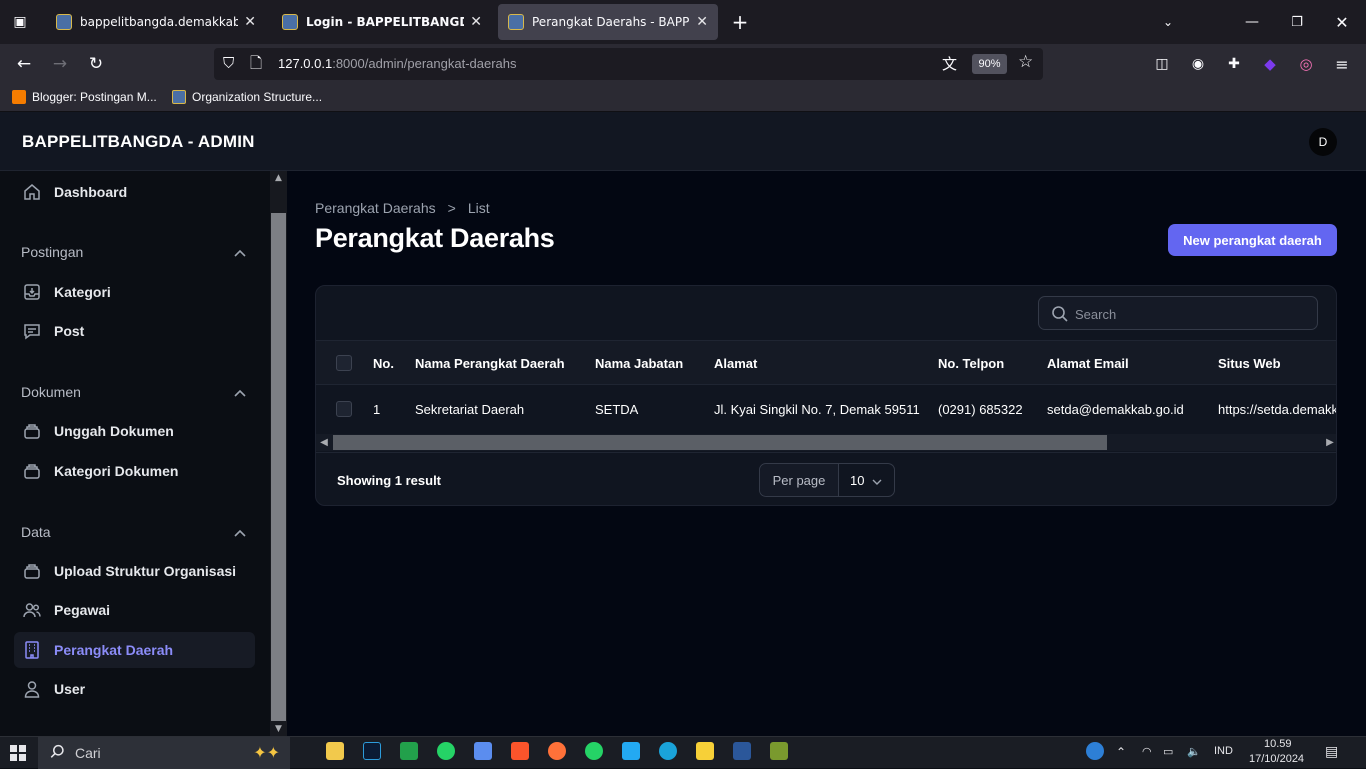  Describe the element at coordinates (1147, 751) in the screenshot. I see `wifi-icon: ◠` at that location.